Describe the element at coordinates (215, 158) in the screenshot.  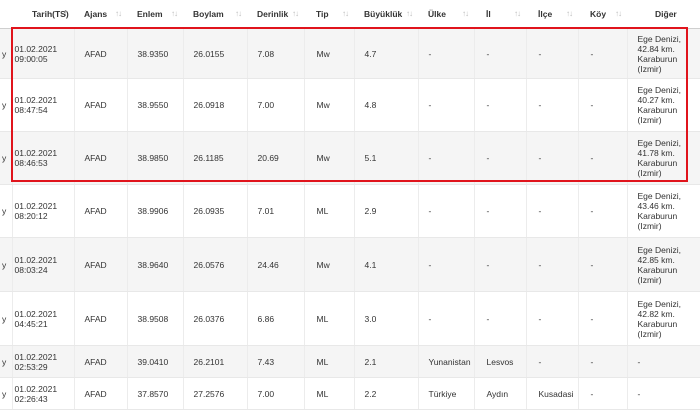
I see `cell-boylam: 26.1185` at that location.